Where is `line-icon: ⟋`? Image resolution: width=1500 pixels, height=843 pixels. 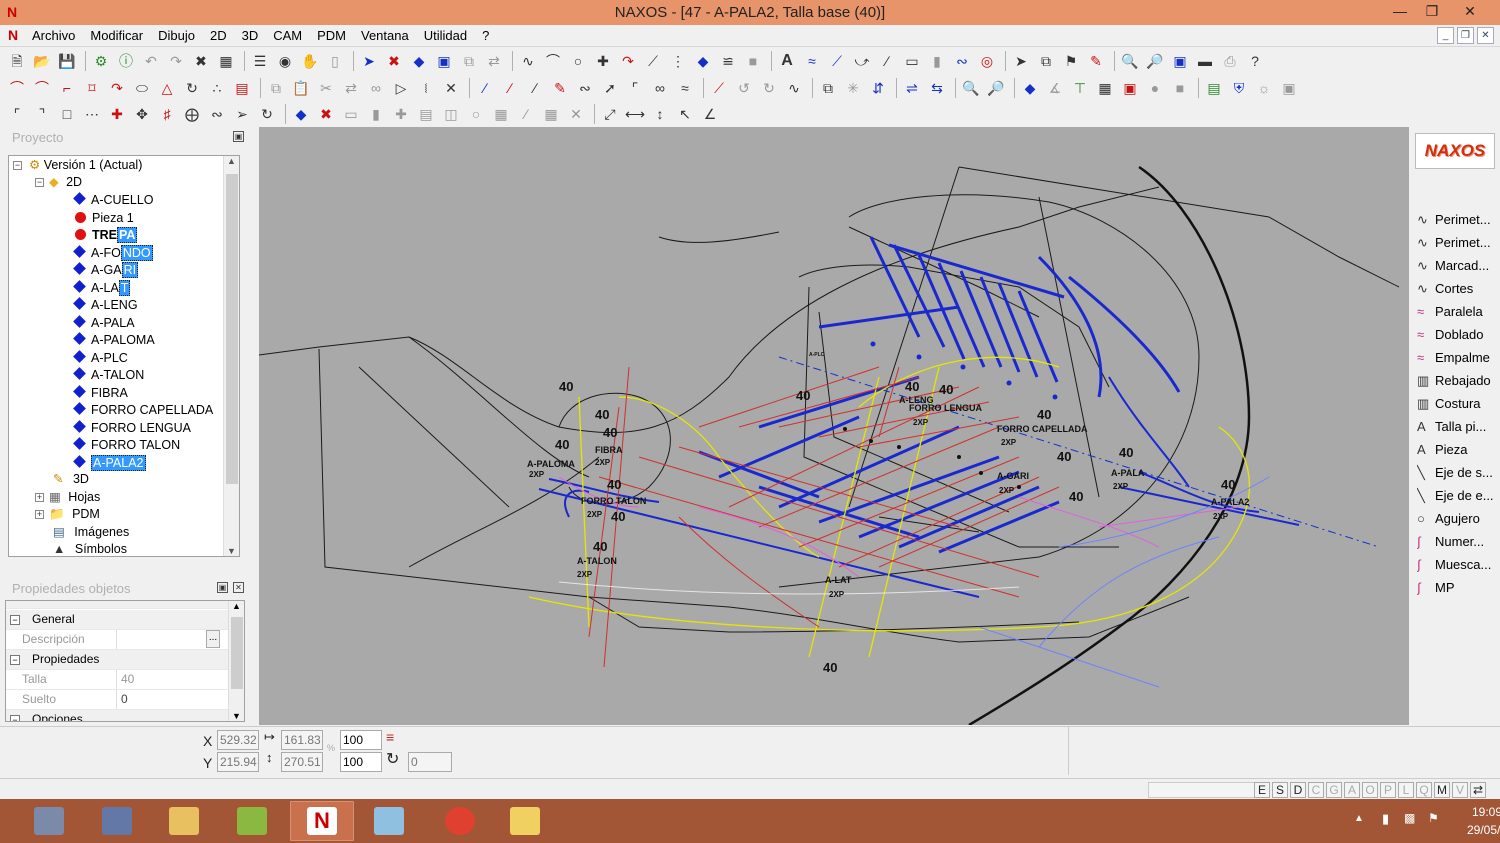 line-icon: ⟋ is located at coordinates (653, 61).